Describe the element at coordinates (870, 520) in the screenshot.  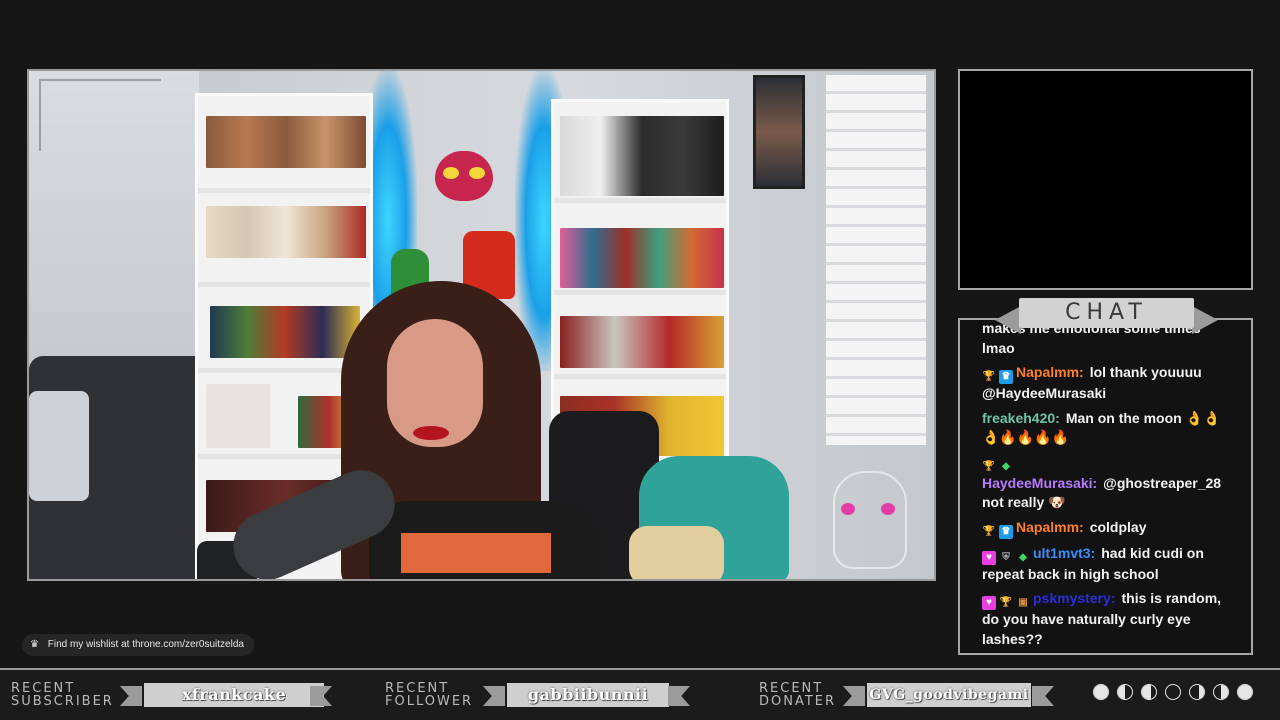
I see `skull-logo-icon` at that location.